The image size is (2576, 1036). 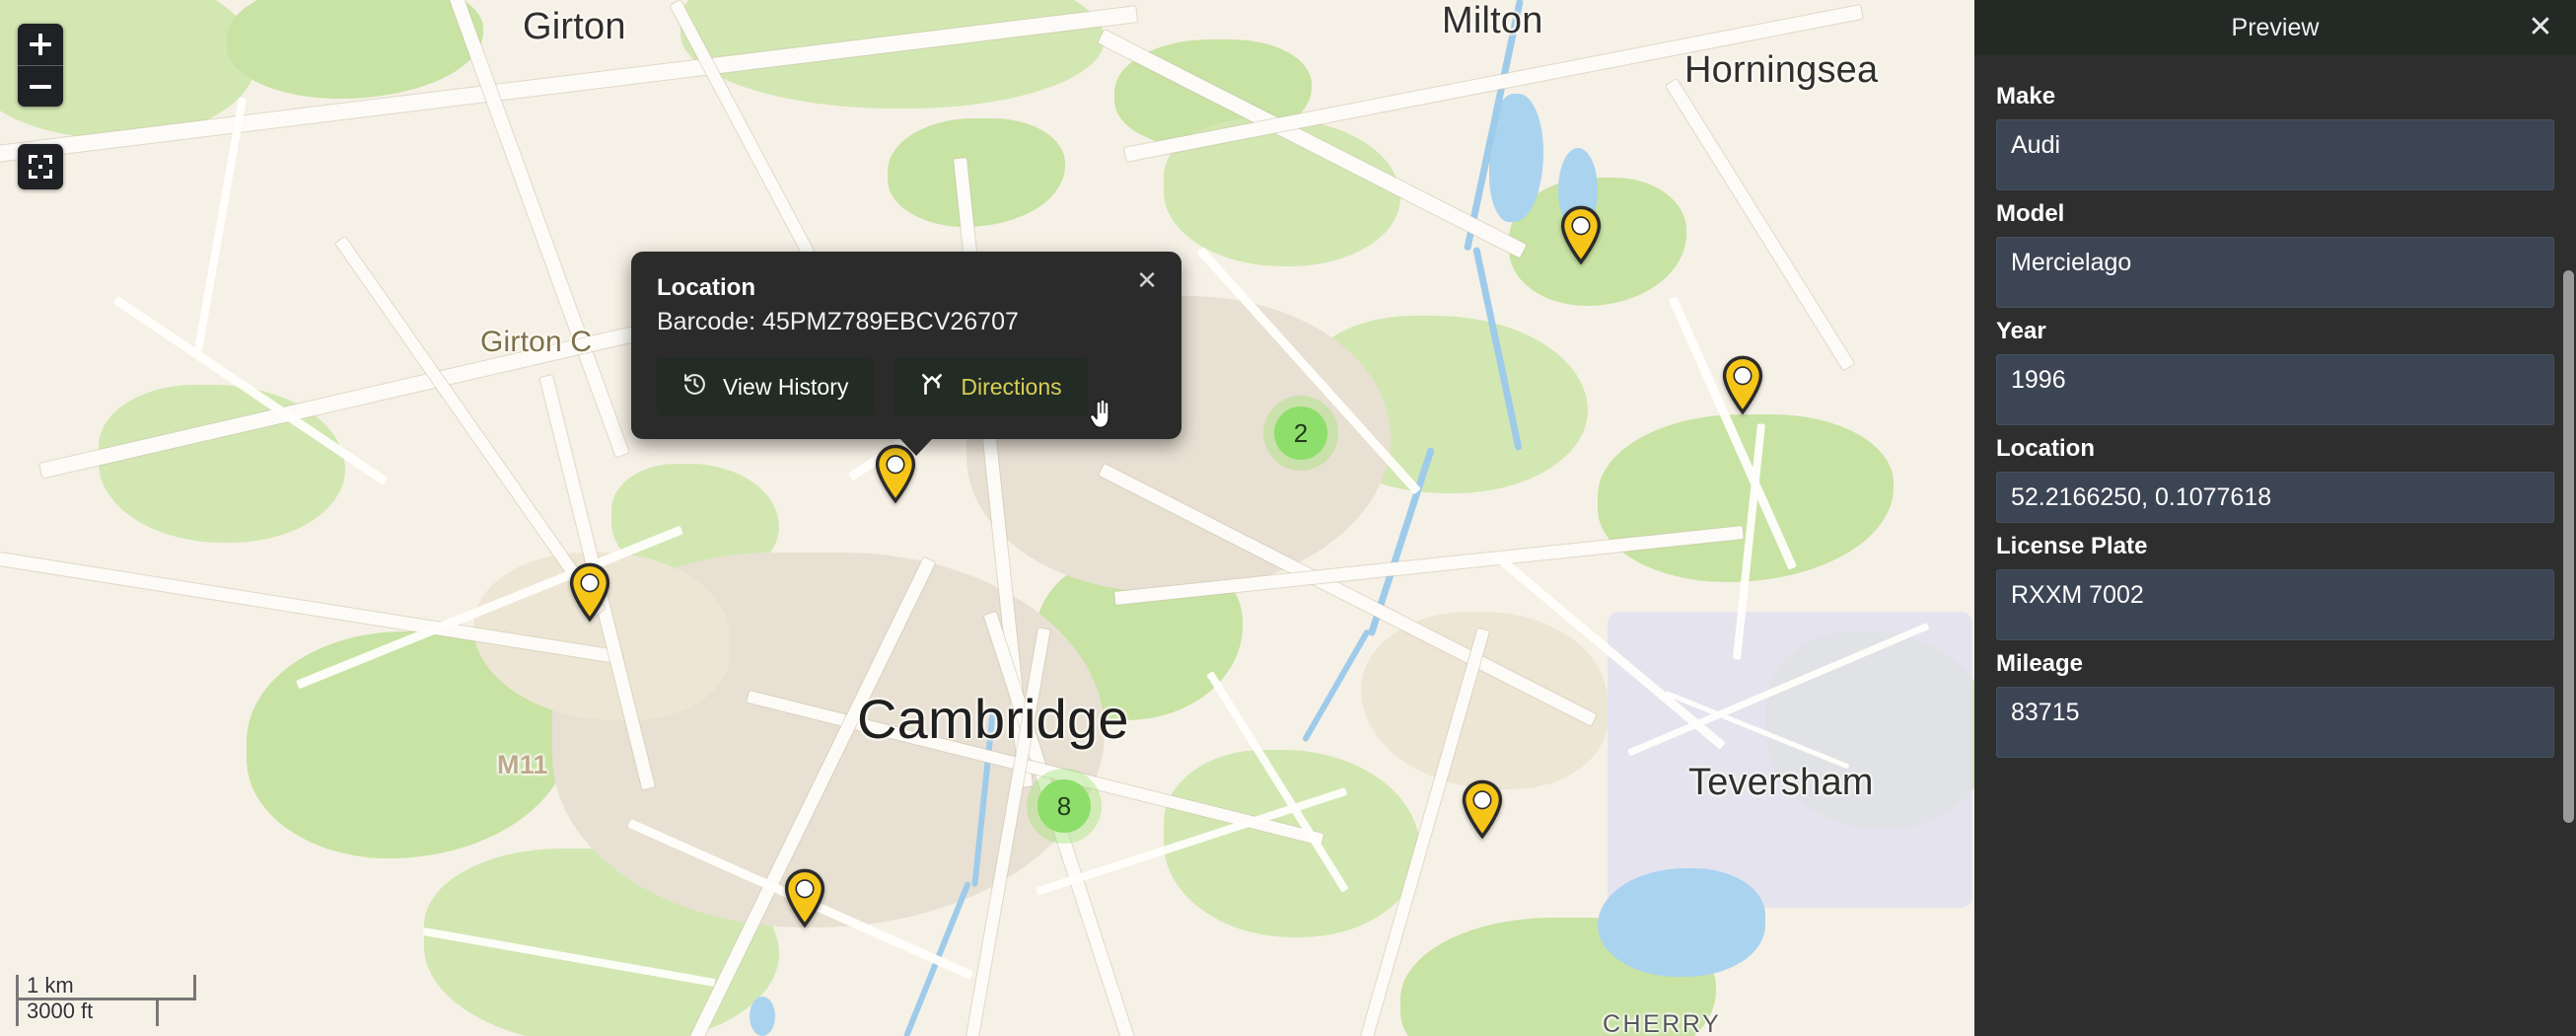 I want to click on scale-metric-bar: 1 km, so click(x=106, y=987).